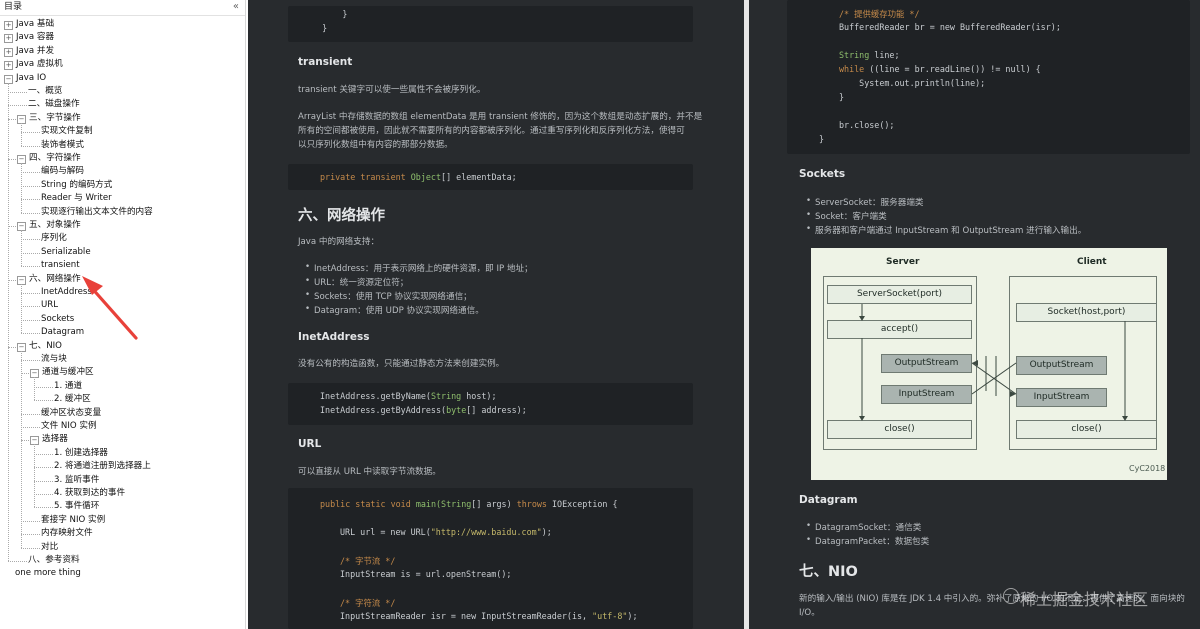  What do you see at coordinates (92, 285) in the screenshot?
I see `arrow-head` at bounding box center [92, 285].